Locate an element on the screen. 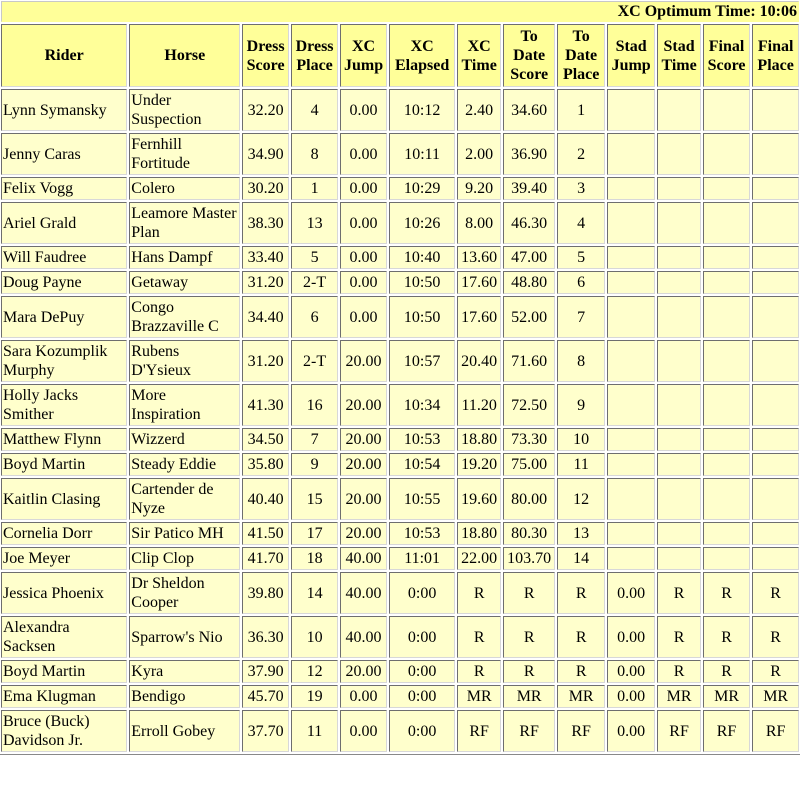 The height and width of the screenshot is (790, 800). cell-horse: Rubens D'Ysieux is located at coordinates (185, 361).